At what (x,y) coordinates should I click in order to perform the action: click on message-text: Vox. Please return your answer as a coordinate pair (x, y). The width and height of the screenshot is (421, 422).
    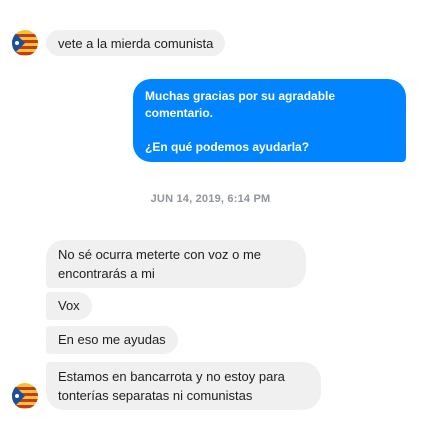
    Looking at the image, I should click on (69, 305).